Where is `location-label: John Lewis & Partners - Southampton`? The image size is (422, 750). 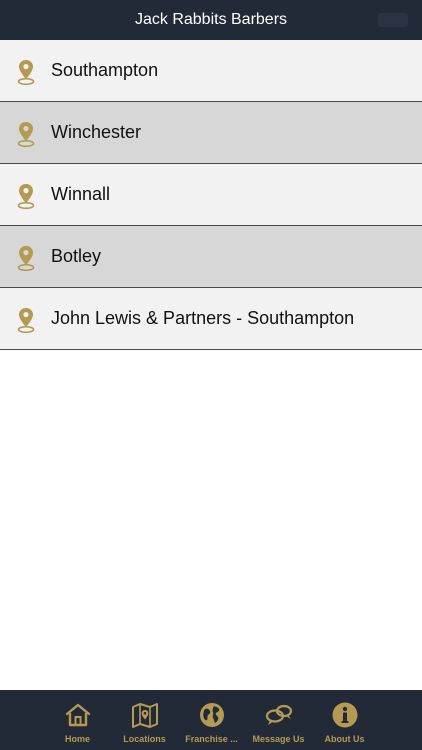
location-label: John Lewis & Partners - Southampton is located at coordinates (203, 318).